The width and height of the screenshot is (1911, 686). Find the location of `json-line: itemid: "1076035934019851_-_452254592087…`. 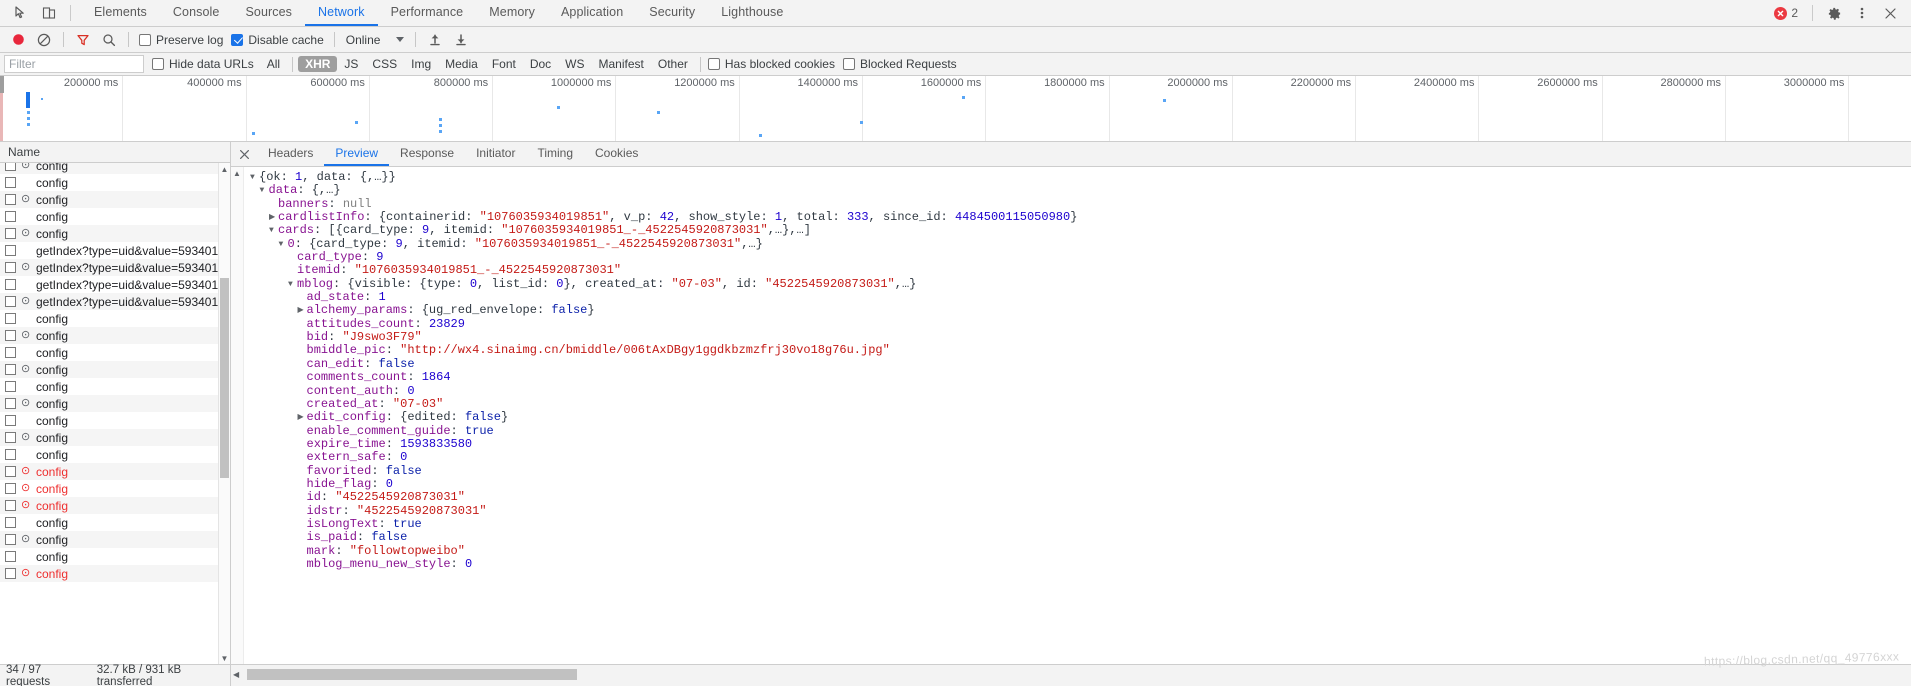

json-line: itemid: "1076035934019851_-_452254592087… is located at coordinates (1080, 270).